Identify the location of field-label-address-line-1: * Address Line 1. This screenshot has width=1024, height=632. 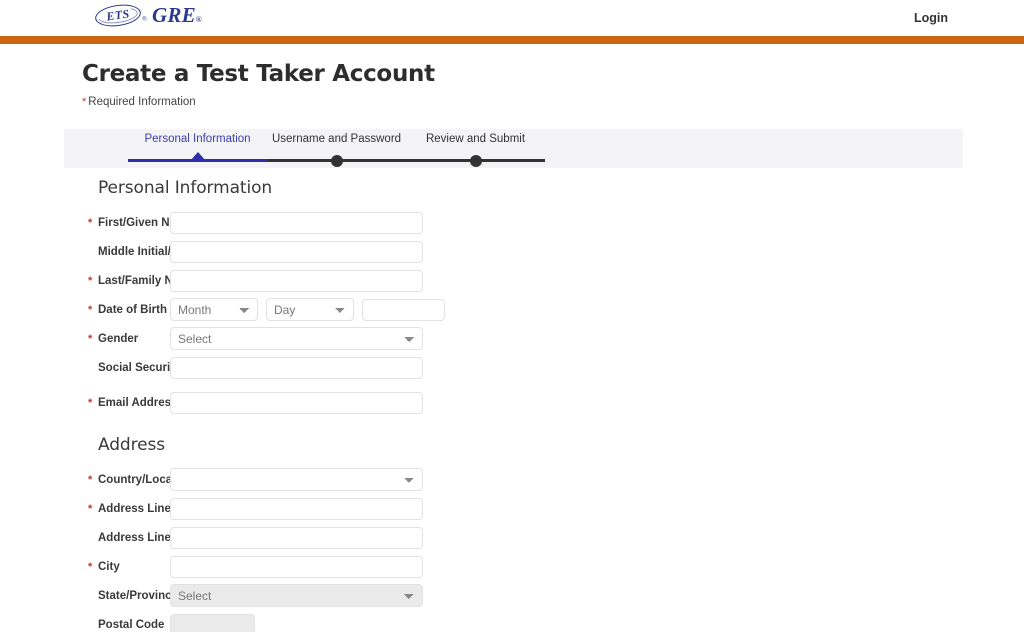
(90, 508).